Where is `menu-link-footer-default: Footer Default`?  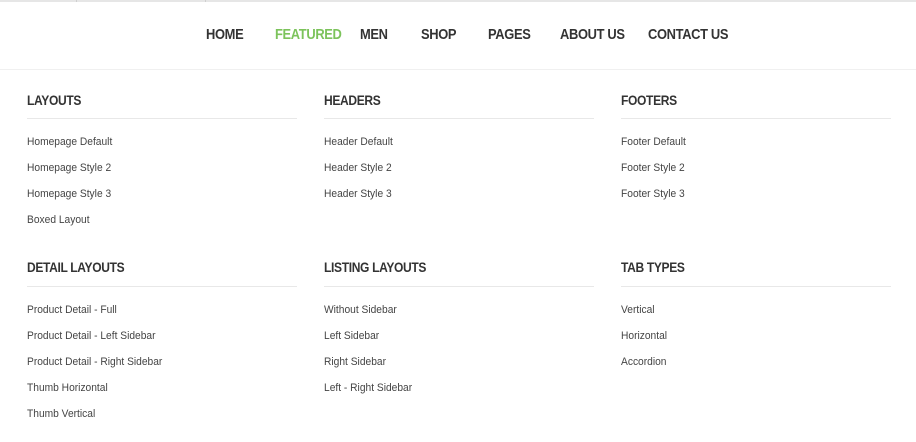
menu-link-footer-default: Footer Default is located at coordinates (653, 146).